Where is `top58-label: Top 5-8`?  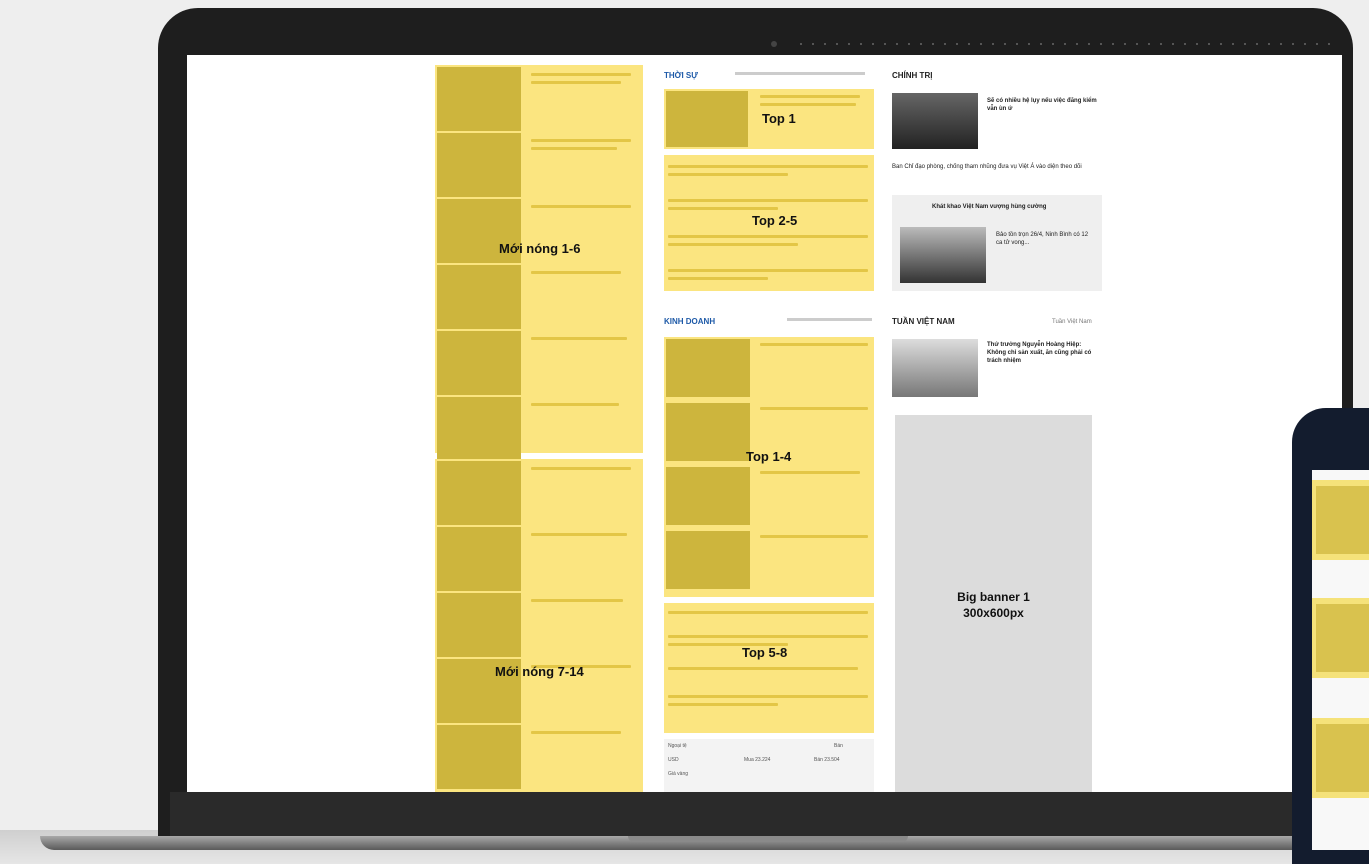
top58-label: Top 5-8 is located at coordinates (765, 652).